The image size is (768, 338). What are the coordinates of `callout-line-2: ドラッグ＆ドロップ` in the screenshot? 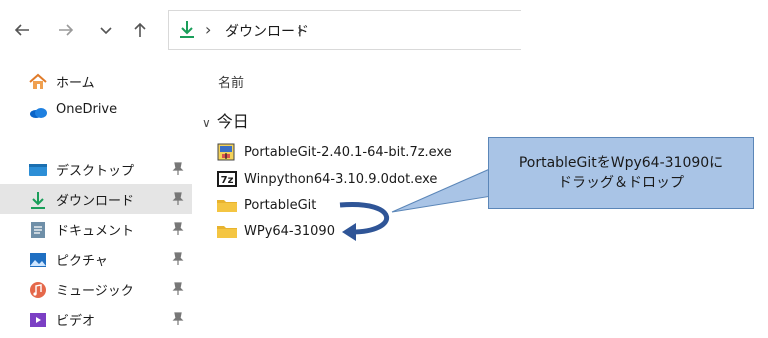 It's located at (621, 183).